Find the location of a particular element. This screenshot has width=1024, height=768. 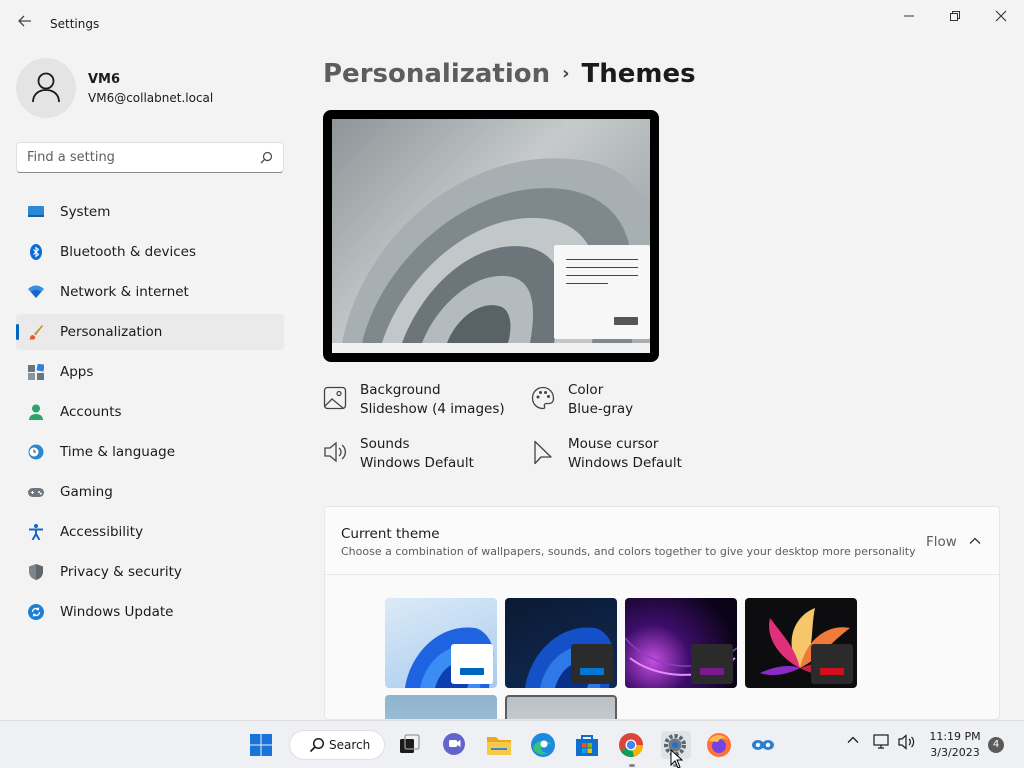

restore-icon is located at coordinates (955, 16).